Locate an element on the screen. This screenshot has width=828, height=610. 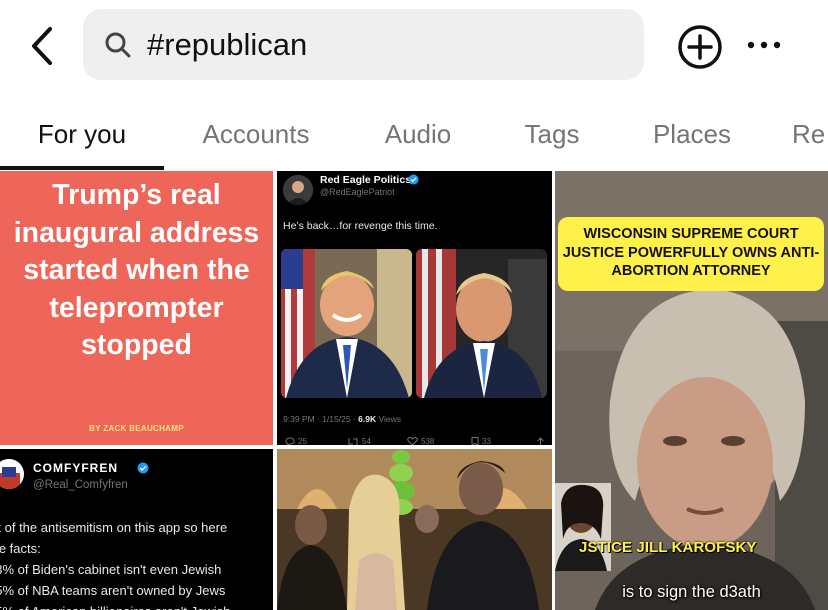
tweet-account-name: COMFYFREN is located at coordinates (75, 468).